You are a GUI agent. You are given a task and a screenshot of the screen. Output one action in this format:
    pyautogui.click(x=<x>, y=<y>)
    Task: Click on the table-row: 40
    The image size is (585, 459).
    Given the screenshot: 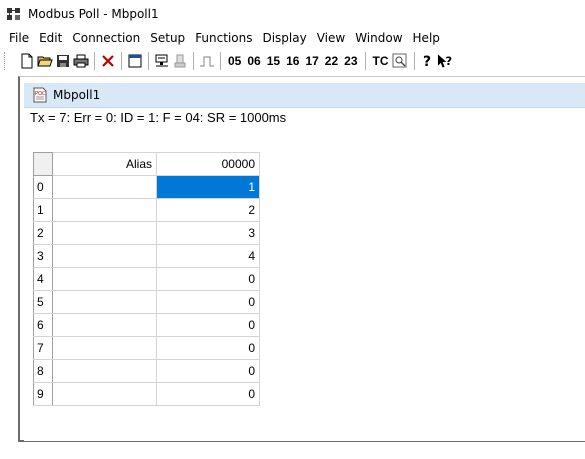 What is the action you would take?
    pyautogui.click(x=146, y=279)
    